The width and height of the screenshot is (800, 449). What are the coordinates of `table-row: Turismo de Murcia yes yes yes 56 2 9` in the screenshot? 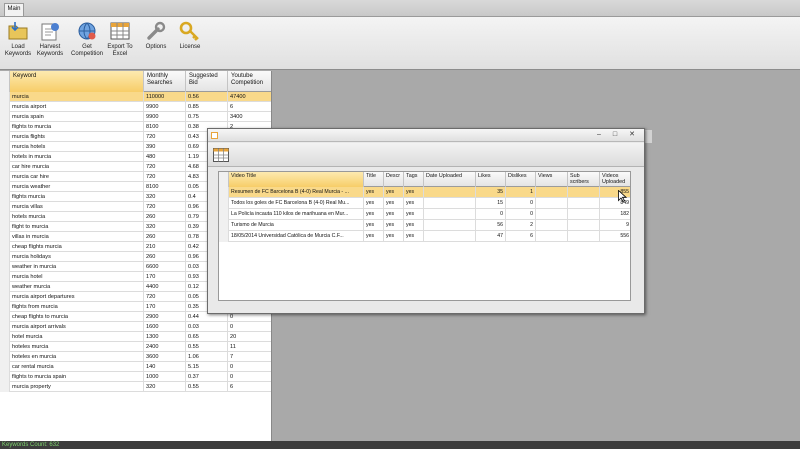 It's located at (424, 225).